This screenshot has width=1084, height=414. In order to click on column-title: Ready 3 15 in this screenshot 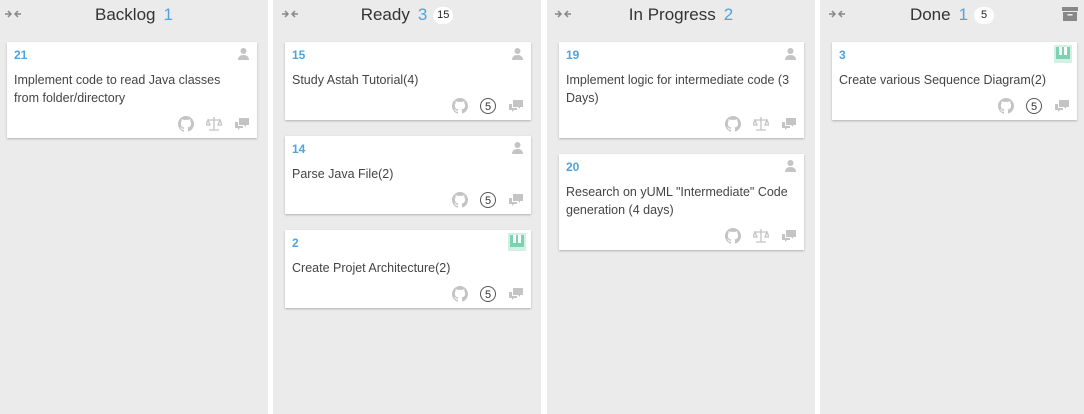, I will do `click(407, 15)`.